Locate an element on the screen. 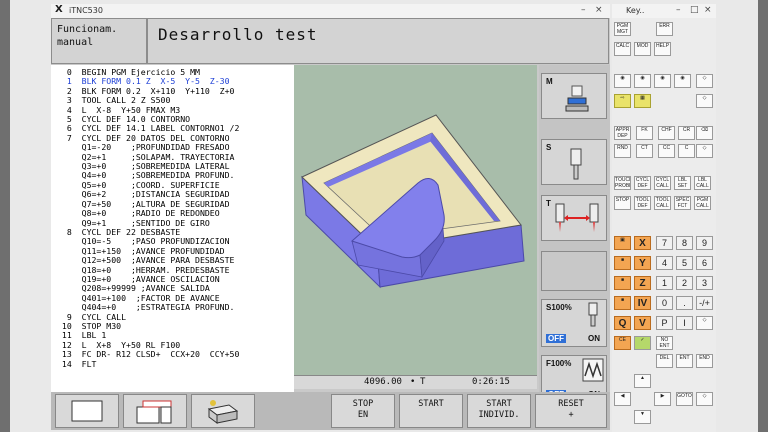  key-path-5: CT is located at coordinates (644, 151).